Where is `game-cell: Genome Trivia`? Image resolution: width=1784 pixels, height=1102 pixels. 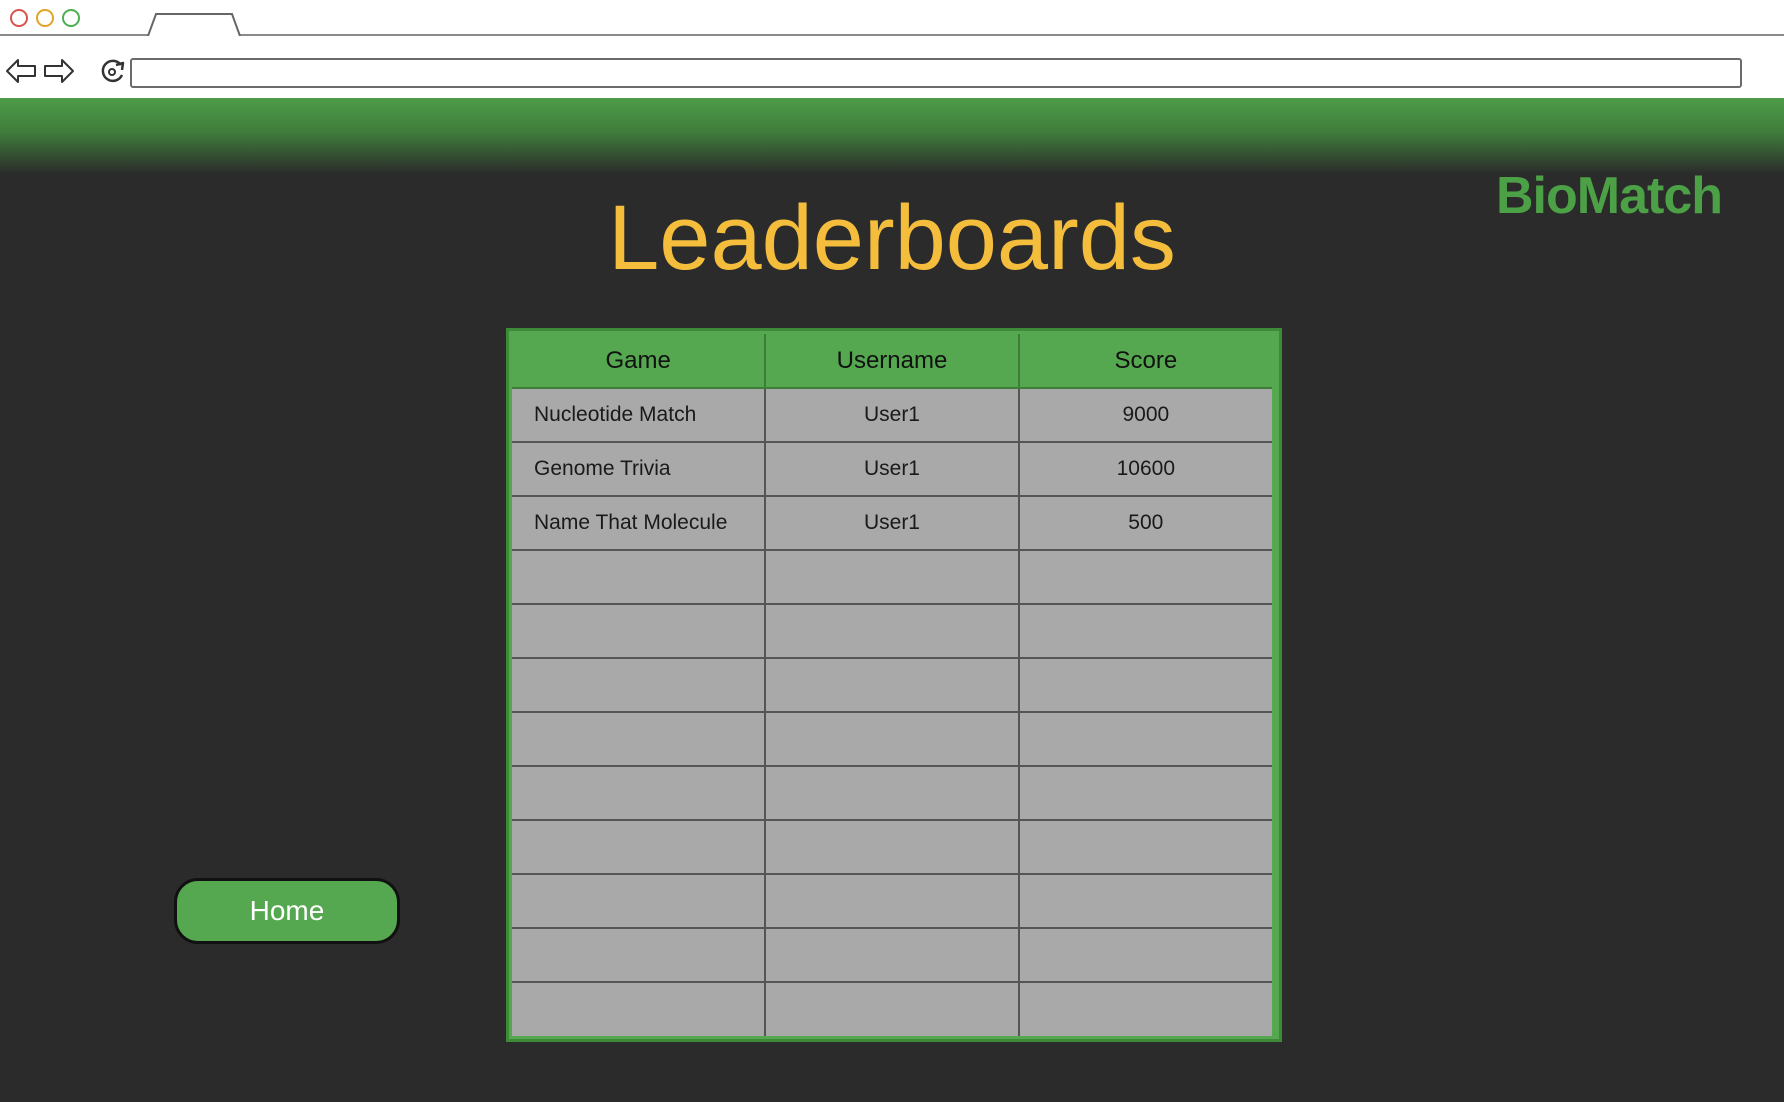
game-cell: Genome Trivia is located at coordinates (639, 469).